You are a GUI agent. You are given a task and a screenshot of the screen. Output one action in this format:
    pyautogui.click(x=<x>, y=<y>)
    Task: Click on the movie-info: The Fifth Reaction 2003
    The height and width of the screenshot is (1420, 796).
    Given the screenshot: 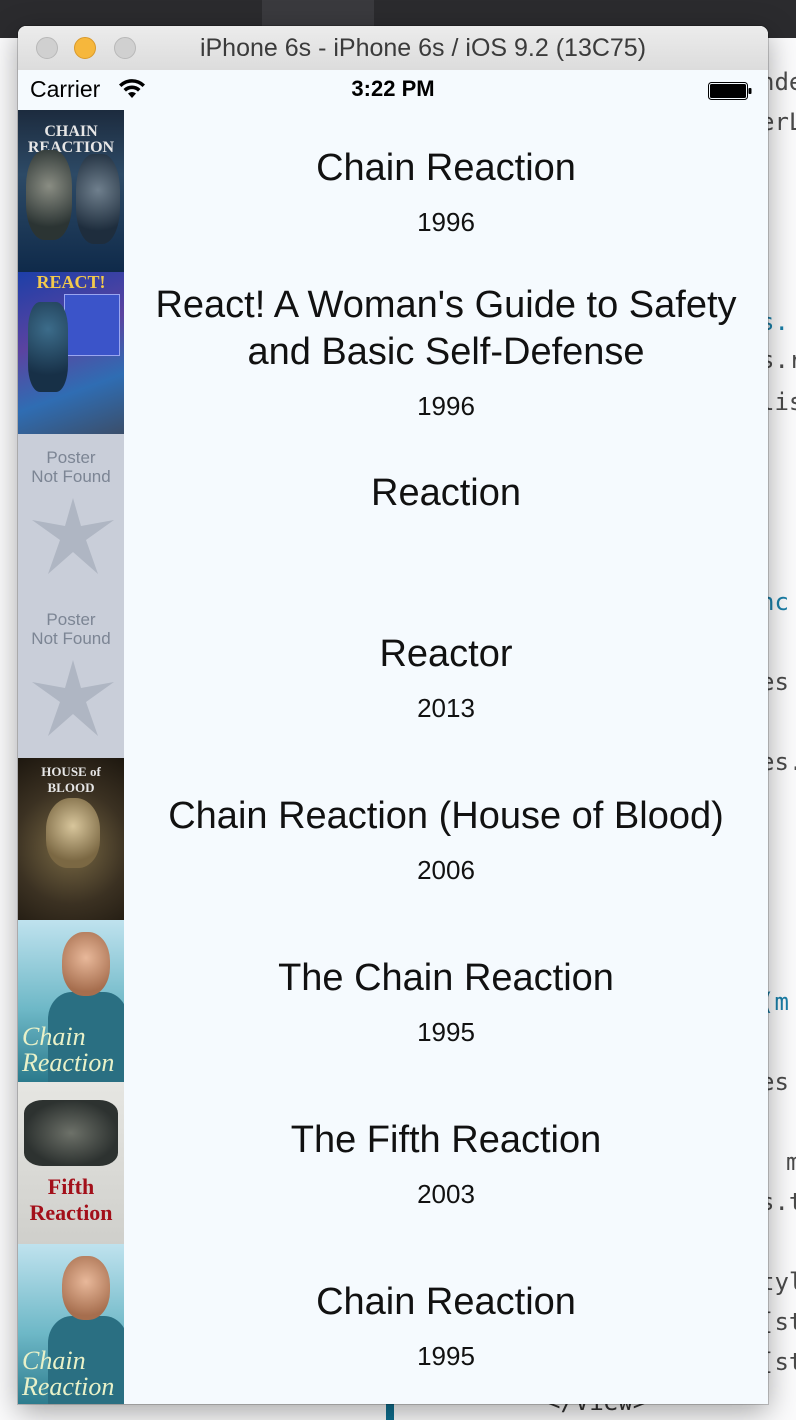 What is the action you would take?
    pyautogui.click(x=446, y=1163)
    